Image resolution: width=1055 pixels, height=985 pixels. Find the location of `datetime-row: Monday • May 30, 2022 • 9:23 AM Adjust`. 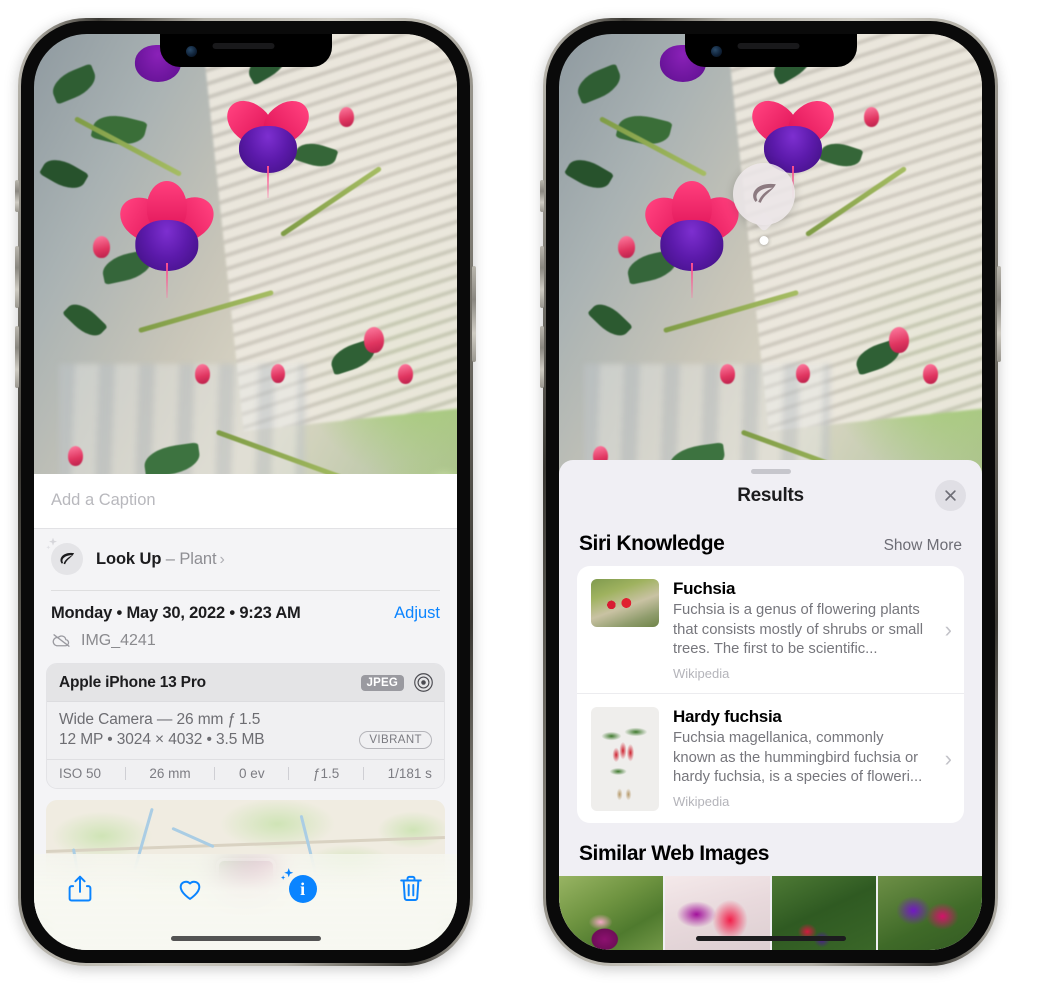

datetime-row: Monday • May 30, 2022 • 9:23 AM Adjust is located at coordinates (245, 608).